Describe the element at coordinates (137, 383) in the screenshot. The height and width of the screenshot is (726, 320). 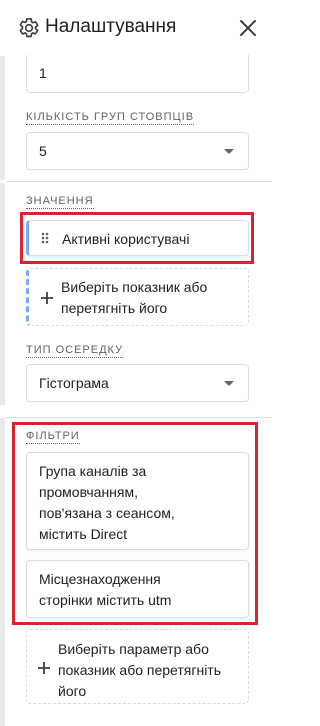
I see `cell-type-select: Гістограма` at that location.